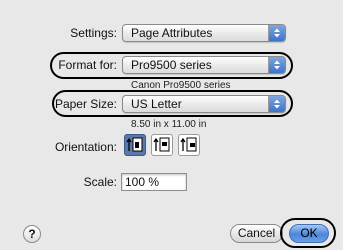  Describe the element at coordinates (172, 33) in the screenshot. I see `settings-value: Page Attributes` at that location.